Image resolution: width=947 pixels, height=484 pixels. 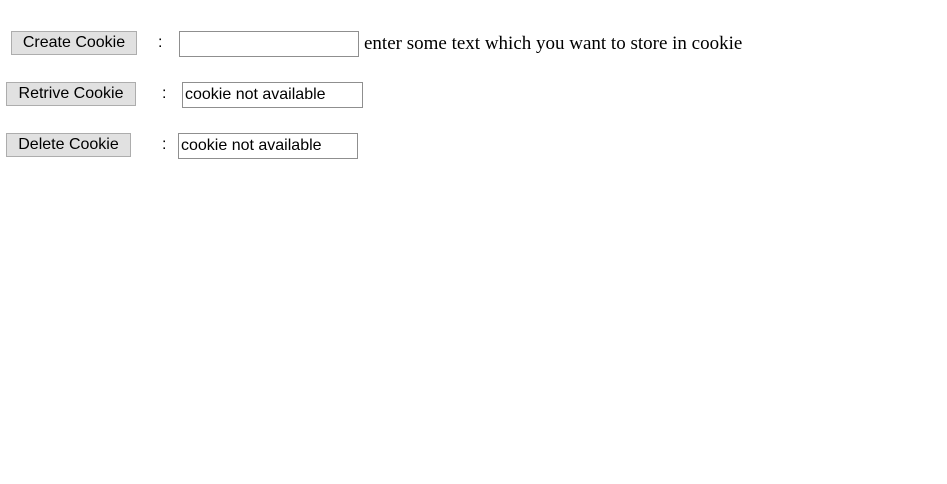 I want to click on deleted-cookie-field, so click(x=268, y=146).